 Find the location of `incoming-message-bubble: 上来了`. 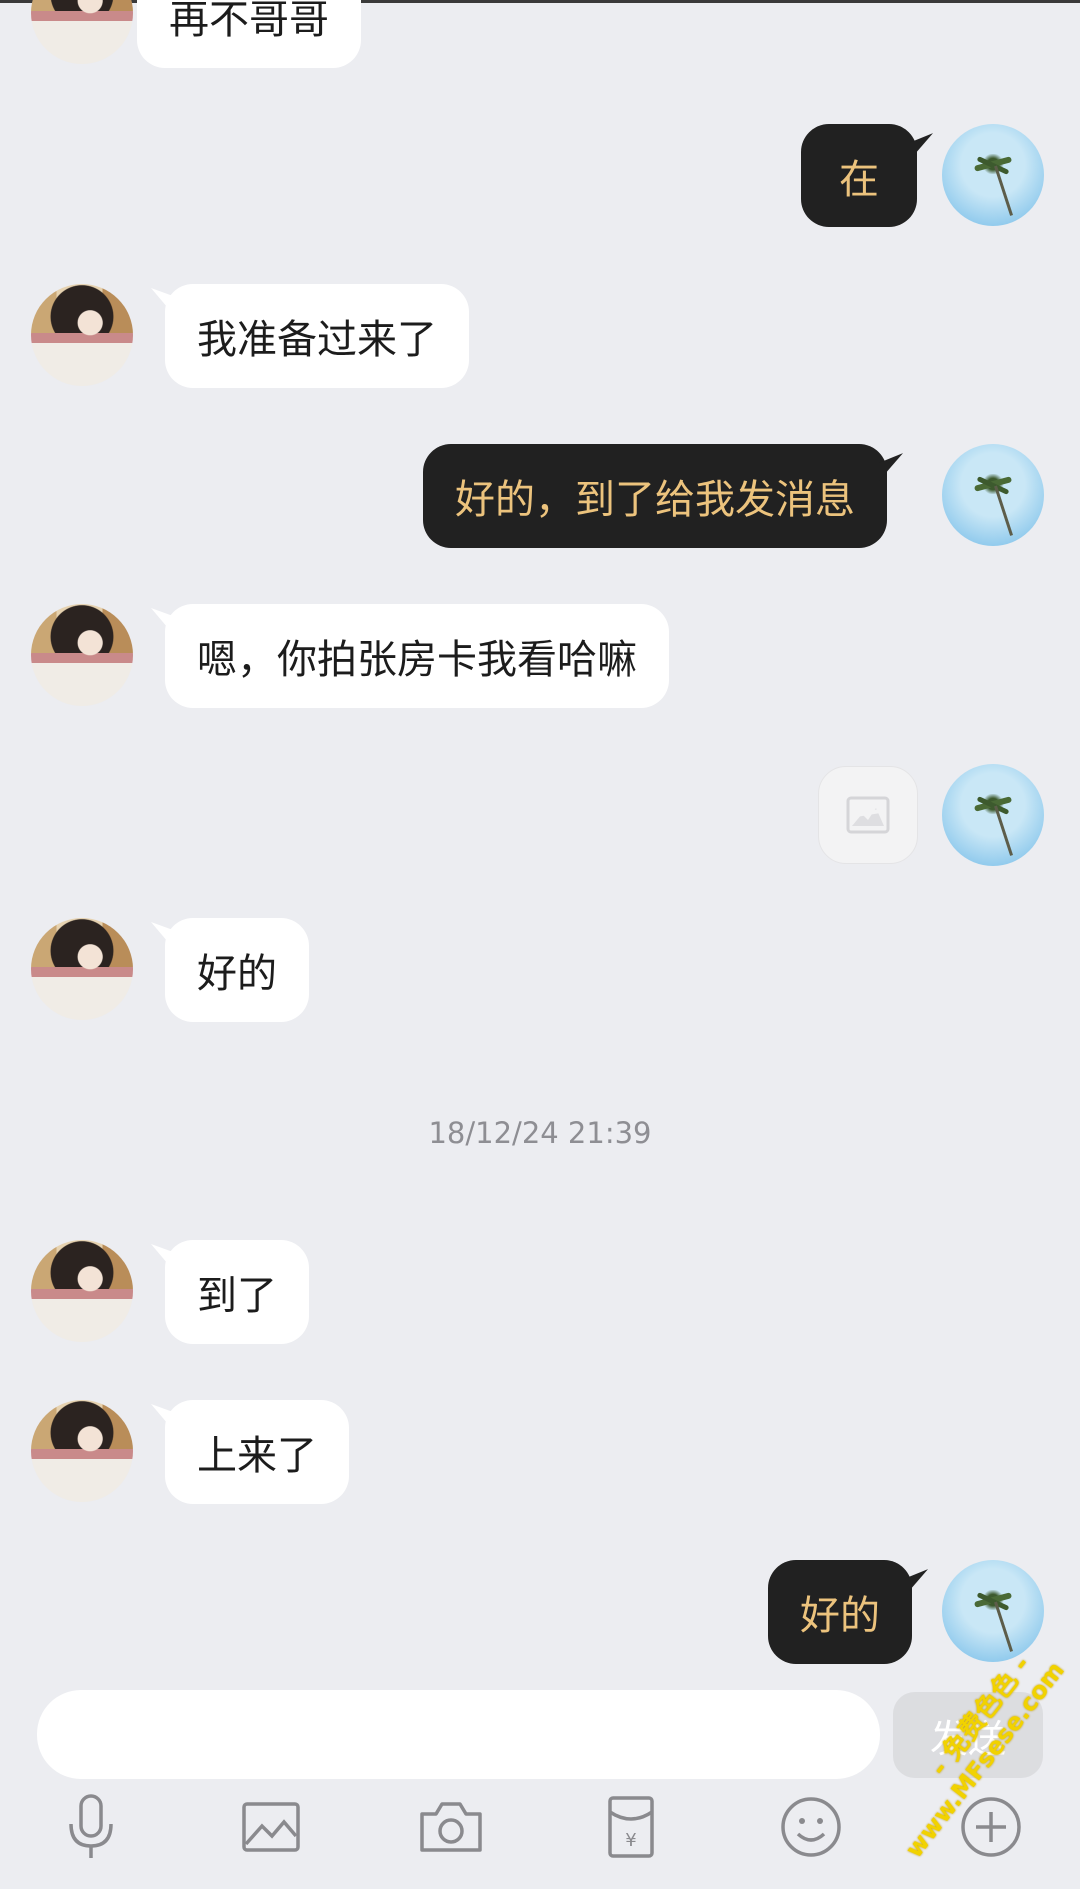

incoming-message-bubble: 上来了 is located at coordinates (257, 1452).